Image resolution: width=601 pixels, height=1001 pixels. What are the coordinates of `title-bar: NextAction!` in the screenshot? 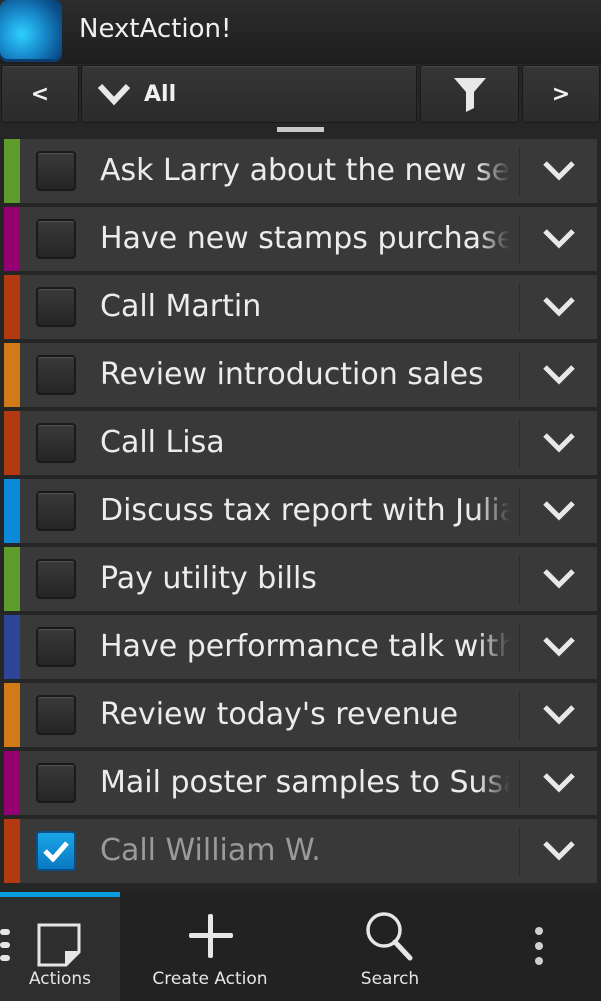 It's located at (300, 32).